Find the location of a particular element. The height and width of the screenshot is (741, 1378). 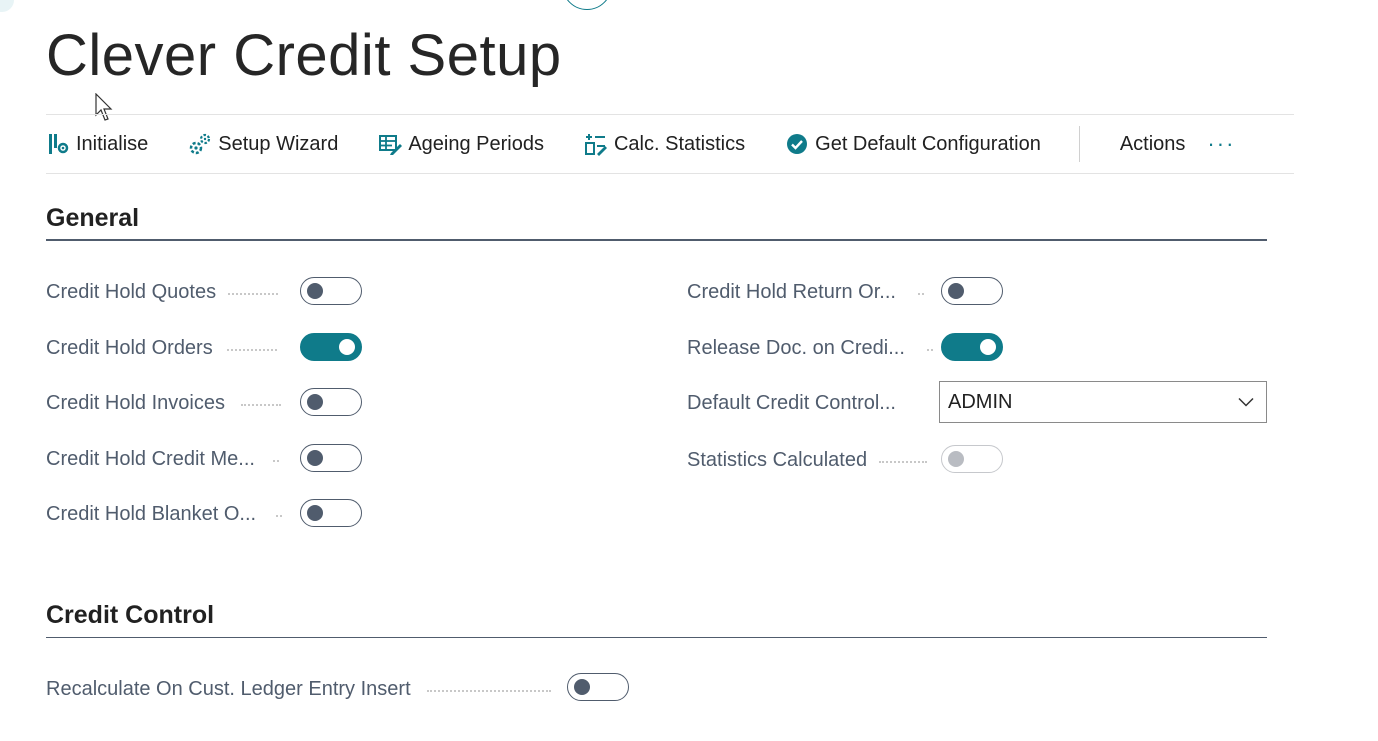

credit-hold-invoices-toggle is located at coordinates (331, 402).